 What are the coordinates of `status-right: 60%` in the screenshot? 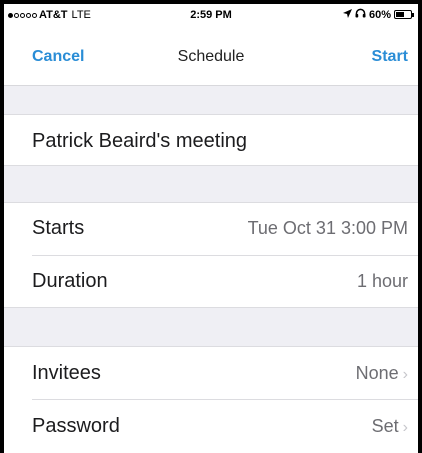 It's located at (378, 14).